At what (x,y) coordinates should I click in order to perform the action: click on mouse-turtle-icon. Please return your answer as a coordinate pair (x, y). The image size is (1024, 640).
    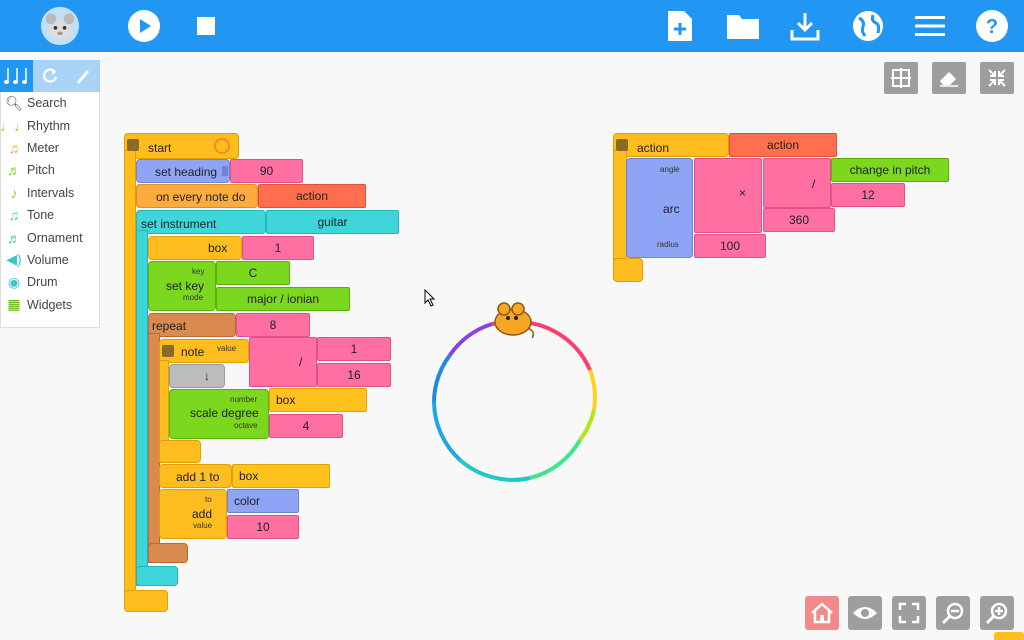
    Looking at the image, I should click on (513, 320).